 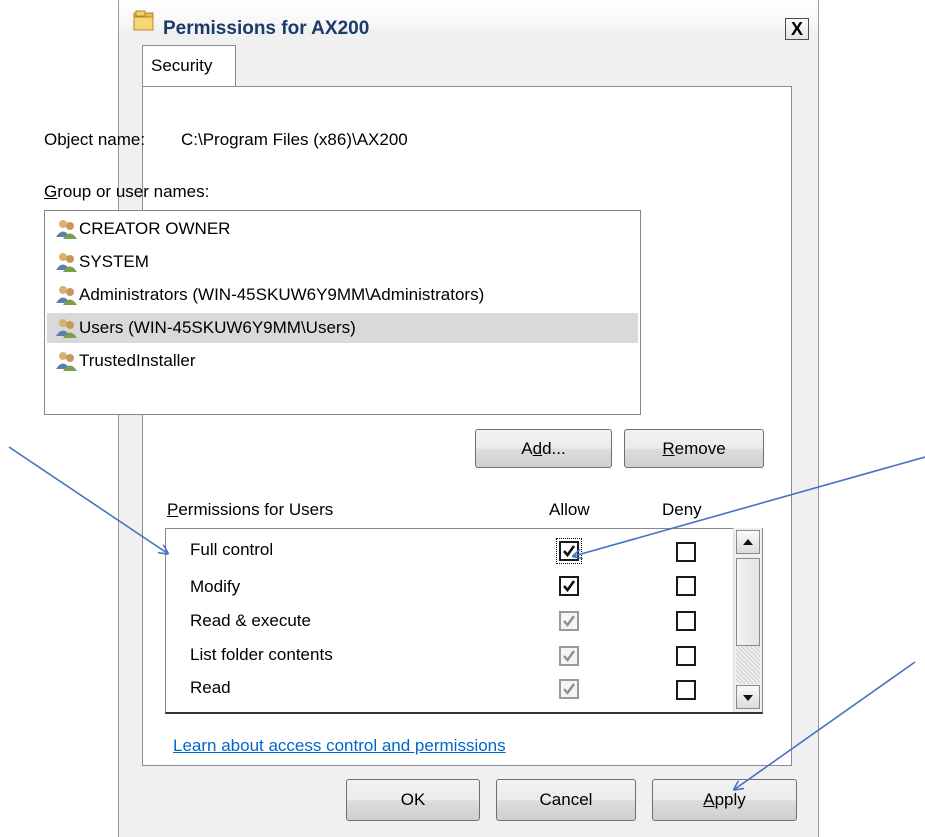 I want to click on tab-security: Security, so click(x=189, y=66).